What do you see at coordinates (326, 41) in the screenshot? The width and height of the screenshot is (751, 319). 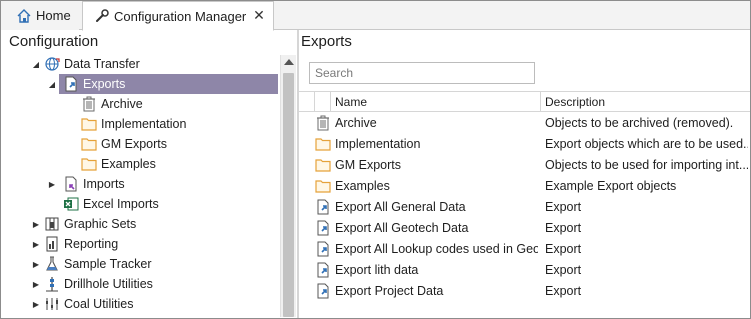 I see `exports-pane-title: Exports` at bounding box center [326, 41].